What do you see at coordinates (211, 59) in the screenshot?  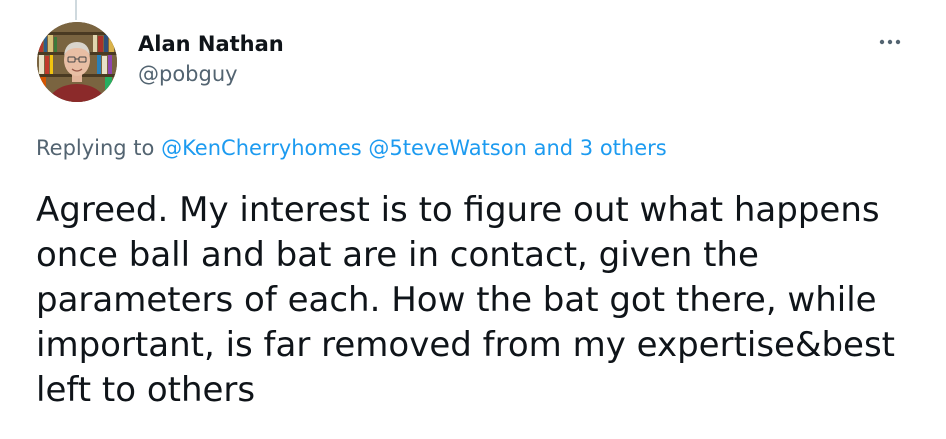 I see `tweet-header: Alan Nathan @pobguy` at bounding box center [211, 59].